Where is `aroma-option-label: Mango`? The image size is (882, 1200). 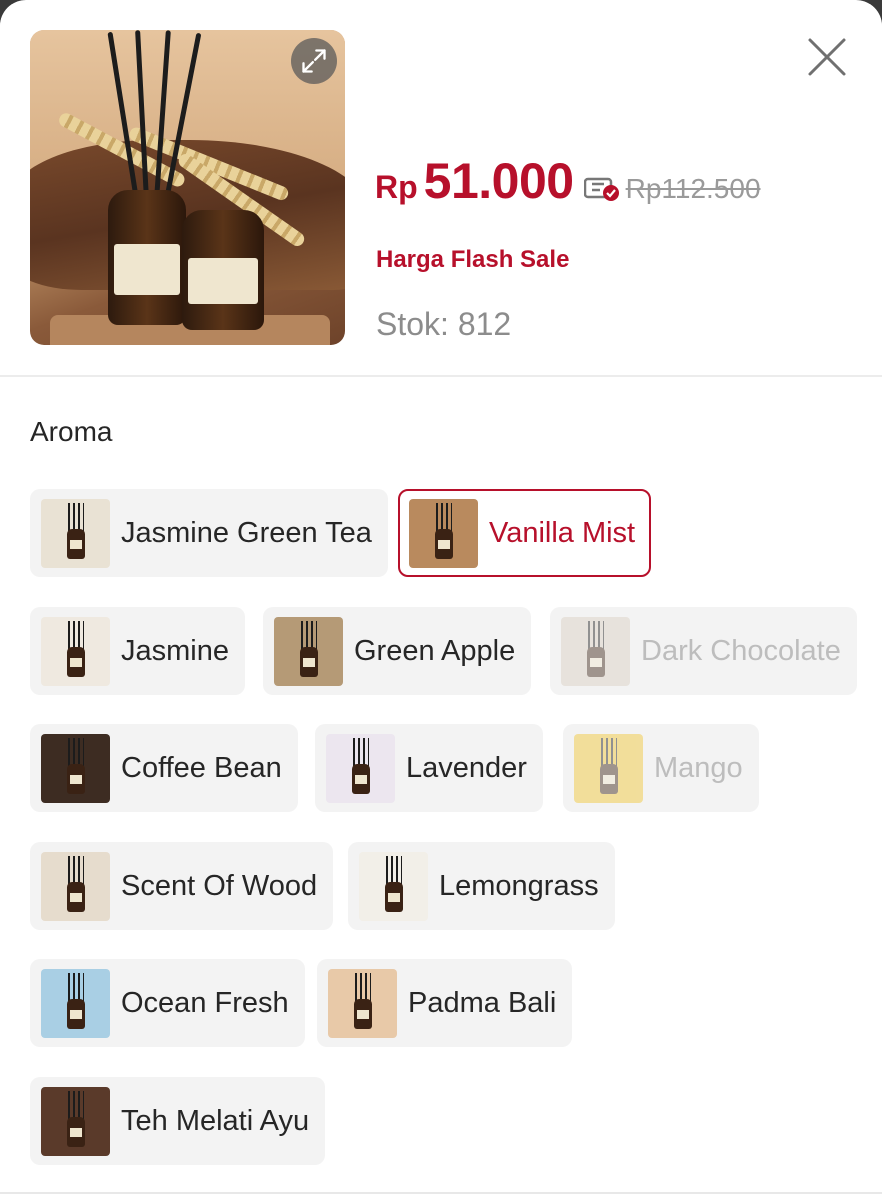 aroma-option-label: Mango is located at coordinates (698, 767).